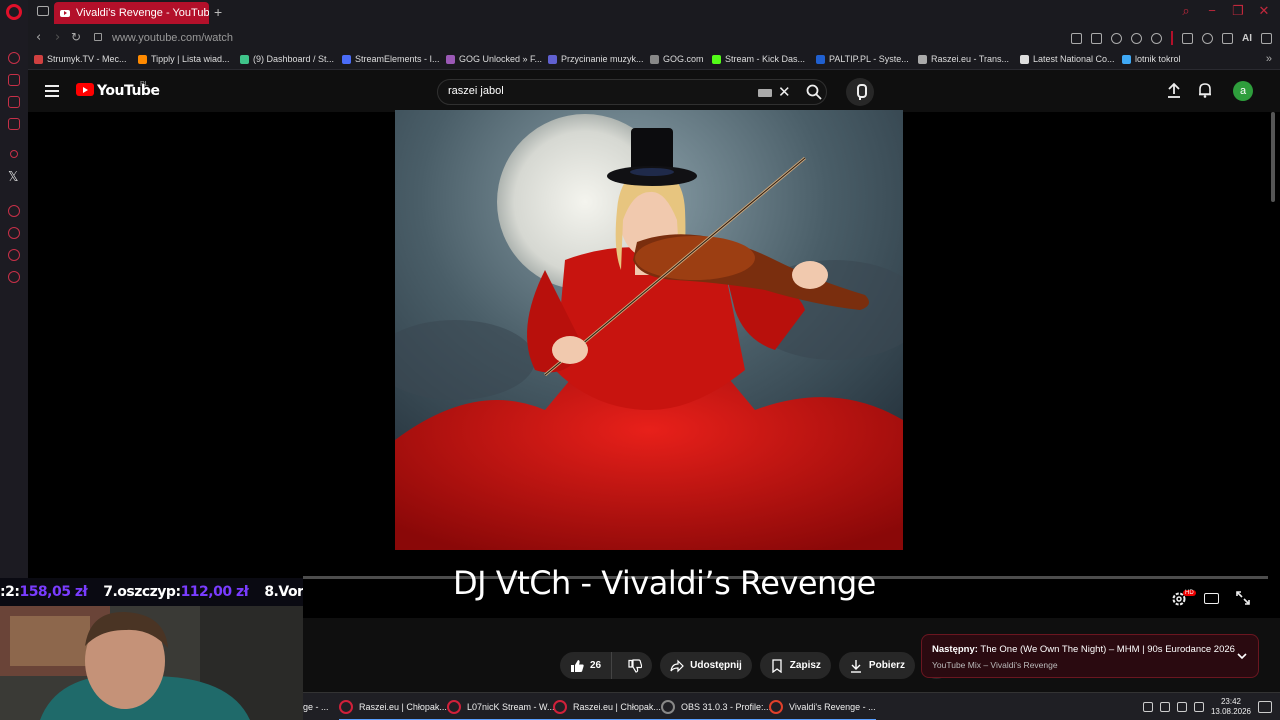 The image size is (1280, 720). What do you see at coordinates (1243, 598) in the screenshot?
I see `fullscreen-icon` at bounding box center [1243, 598].